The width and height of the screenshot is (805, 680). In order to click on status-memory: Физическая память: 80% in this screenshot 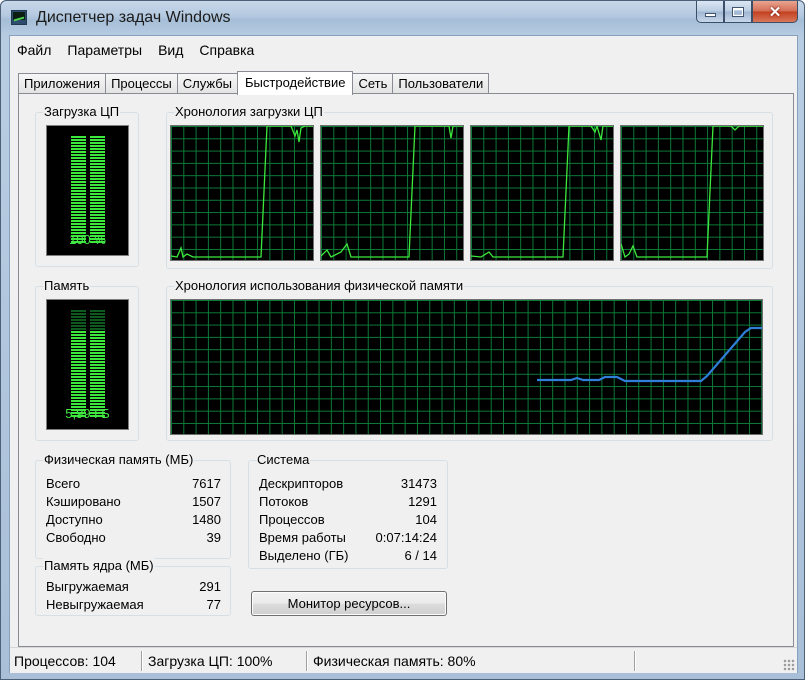, I will do `click(394, 661)`.